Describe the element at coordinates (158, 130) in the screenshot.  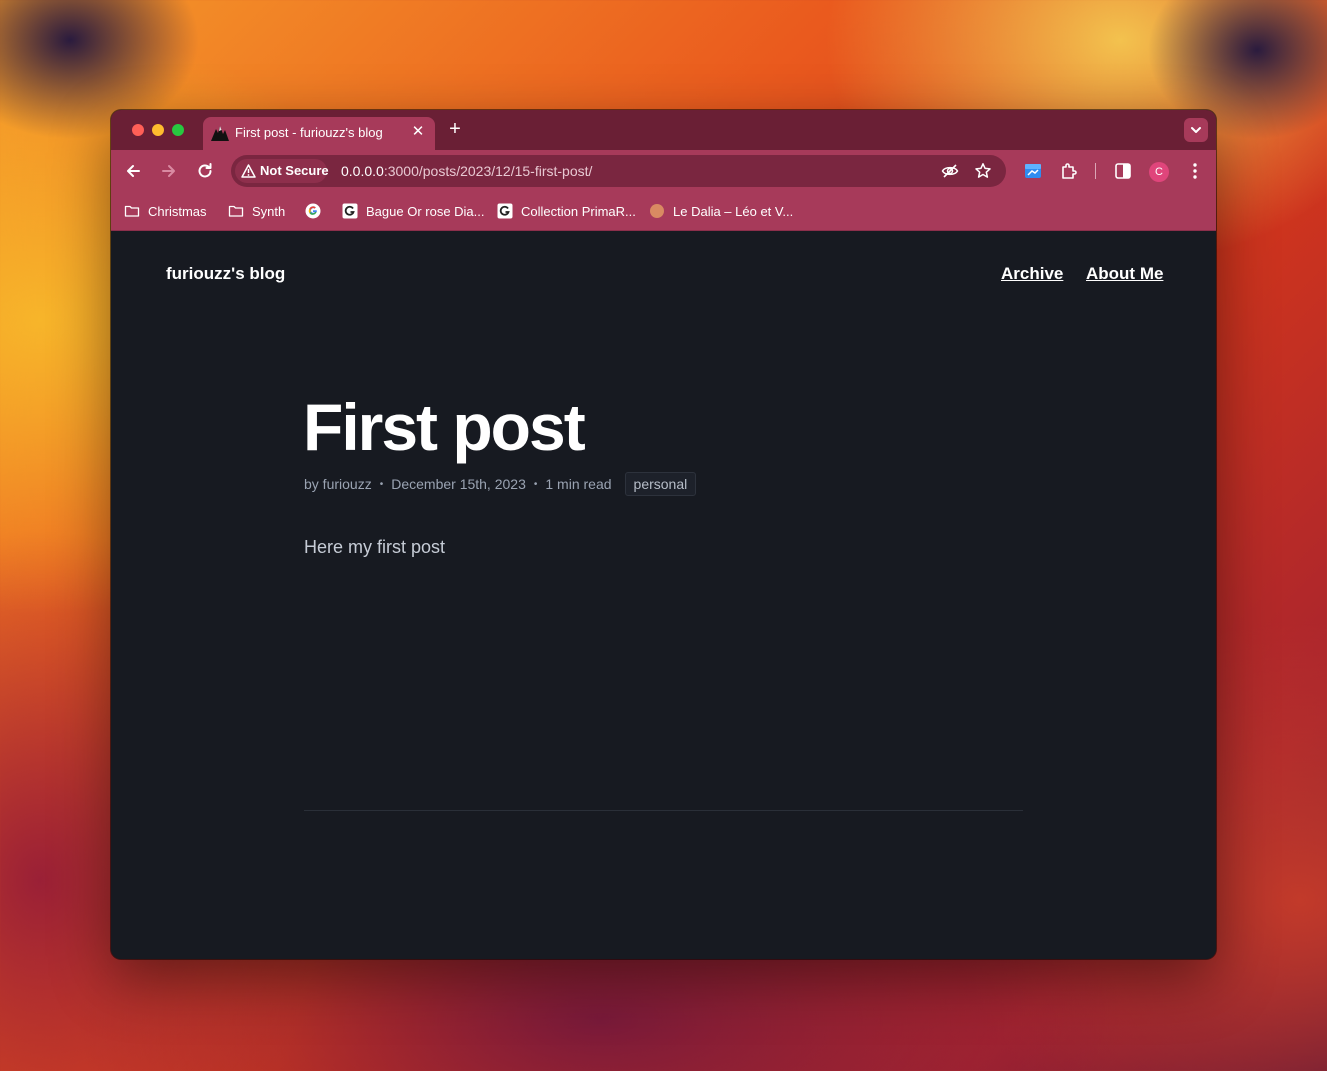
I see `minimize-window-button` at that location.